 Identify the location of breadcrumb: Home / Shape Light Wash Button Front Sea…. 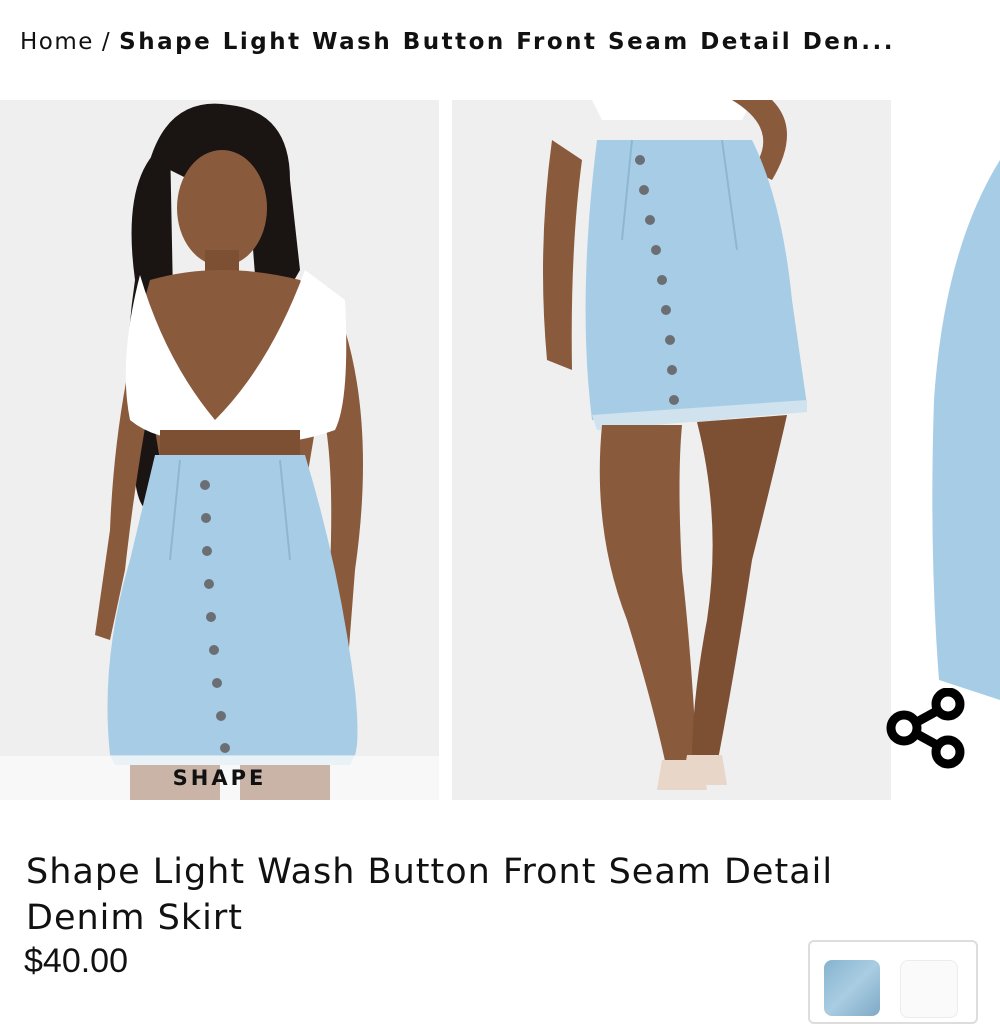
(457, 42).